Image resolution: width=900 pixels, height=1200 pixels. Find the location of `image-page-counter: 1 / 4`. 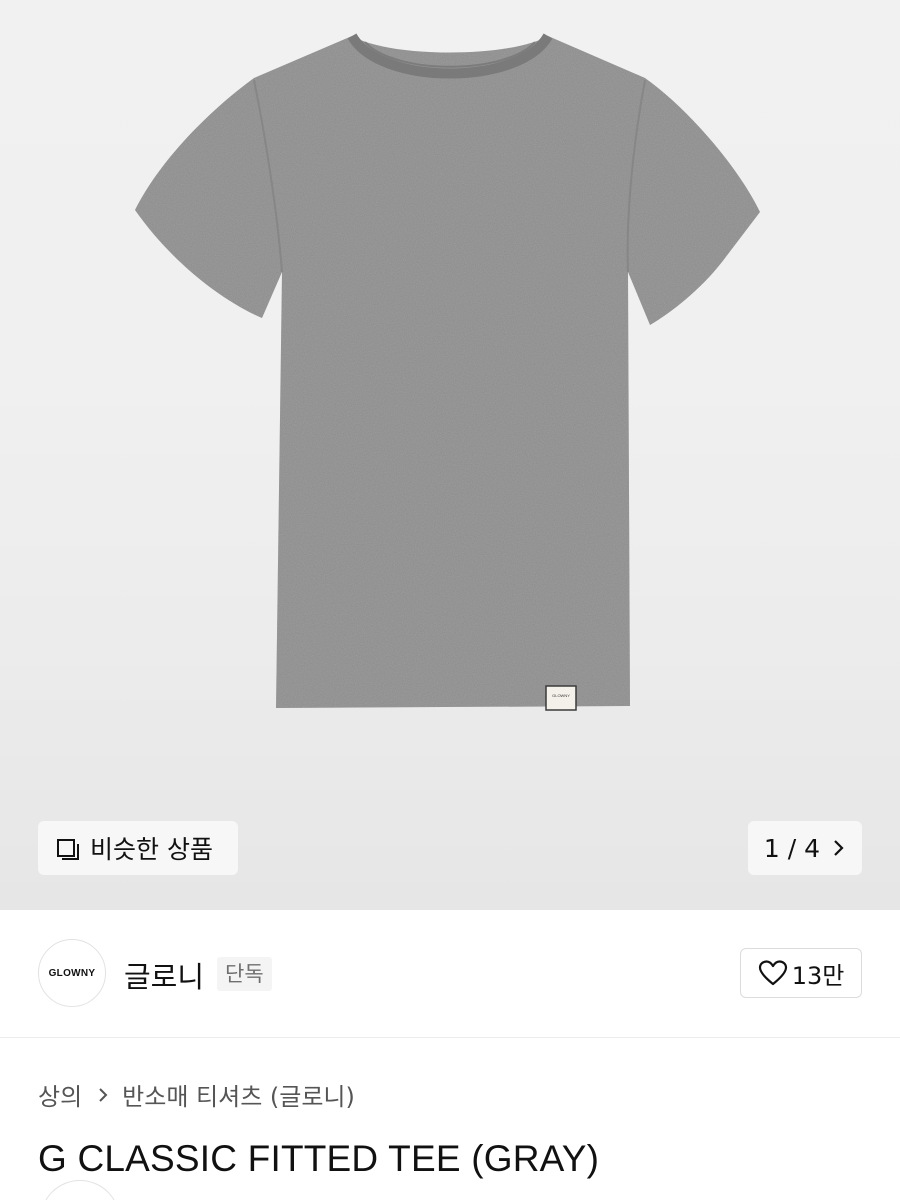

image-page-counter: 1 / 4 is located at coordinates (805, 848).